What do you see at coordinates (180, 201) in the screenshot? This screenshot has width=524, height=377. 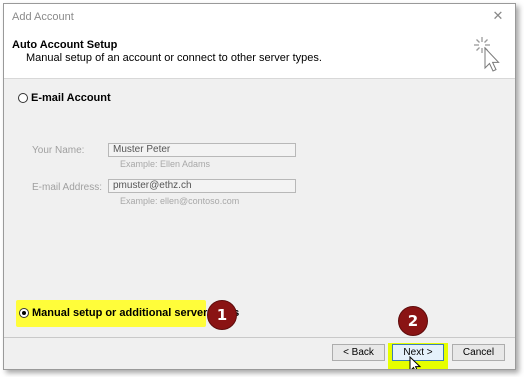 I see `email-address-example: Example: ellen@contoso.com` at bounding box center [180, 201].